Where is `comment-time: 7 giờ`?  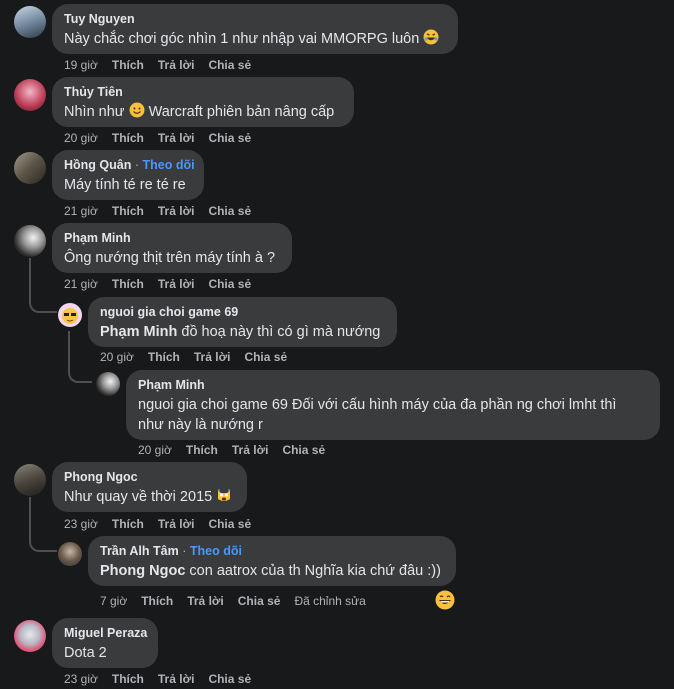 comment-time: 7 giờ is located at coordinates (113, 601).